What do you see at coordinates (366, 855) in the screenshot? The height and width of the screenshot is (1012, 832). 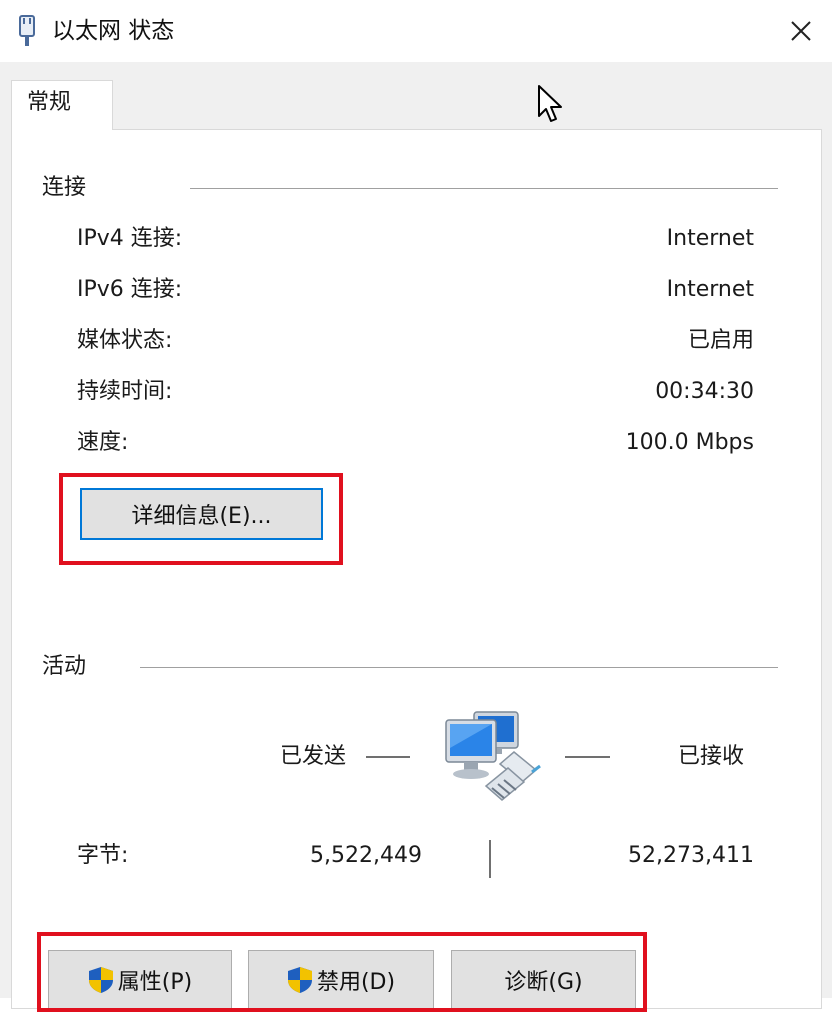 I see `bytes-sent-value: 5,522,449` at bounding box center [366, 855].